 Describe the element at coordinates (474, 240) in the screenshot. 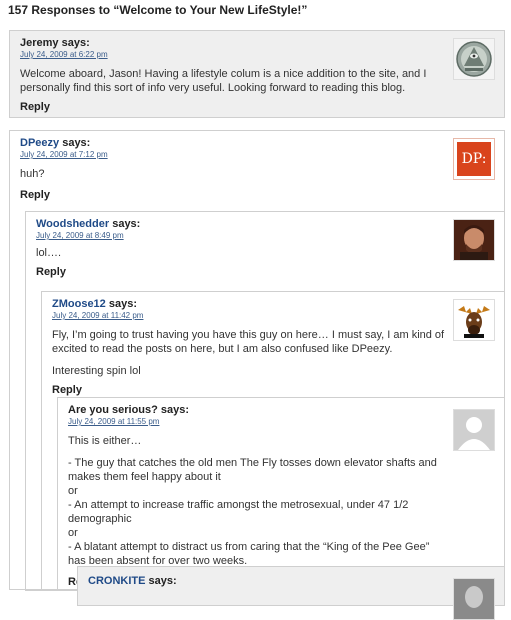

I see `man-portrait-avatar` at that location.